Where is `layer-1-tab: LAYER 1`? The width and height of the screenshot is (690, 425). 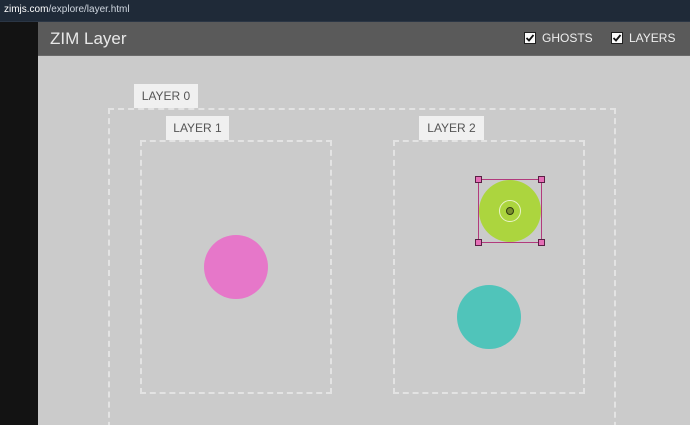
layer-1-tab: LAYER 1 is located at coordinates (197, 128).